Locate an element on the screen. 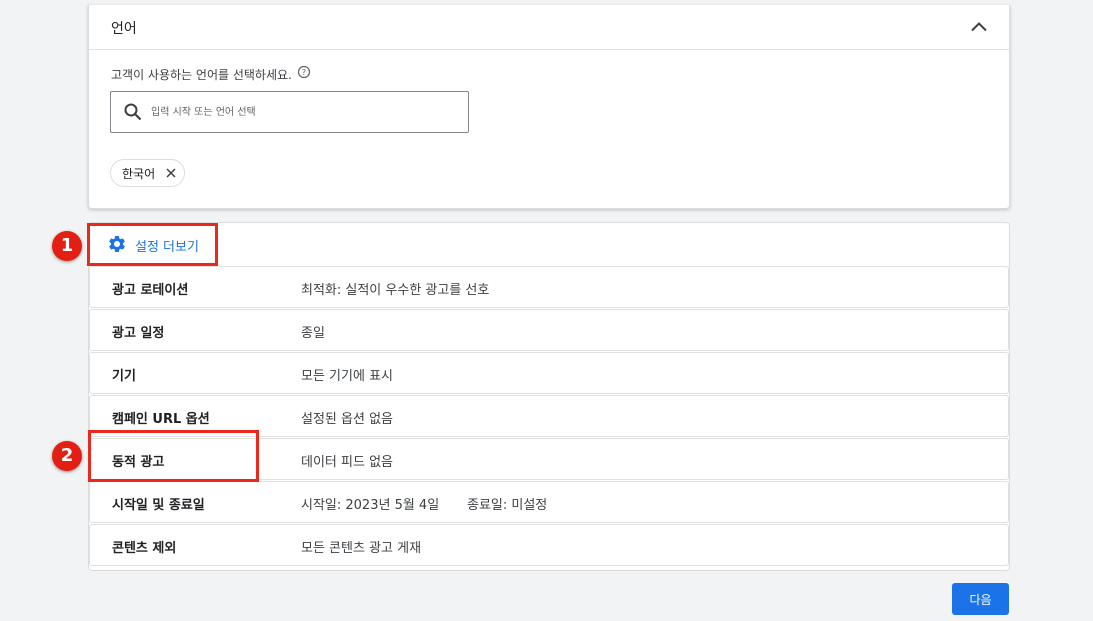 The width and height of the screenshot is (1093, 621). setting-value: 시작일: 2023년 5월 4일 is located at coordinates (370, 505).